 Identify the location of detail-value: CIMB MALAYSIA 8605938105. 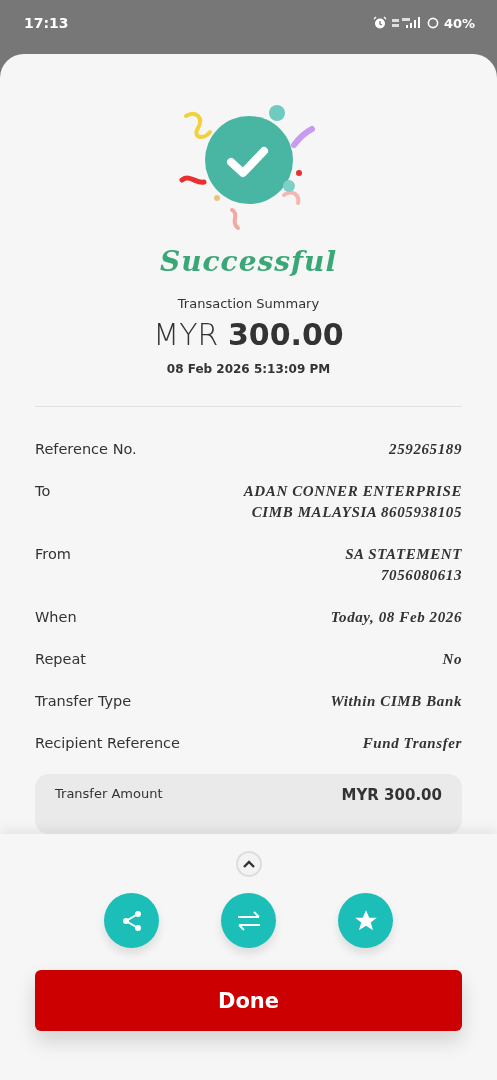
(356, 512).